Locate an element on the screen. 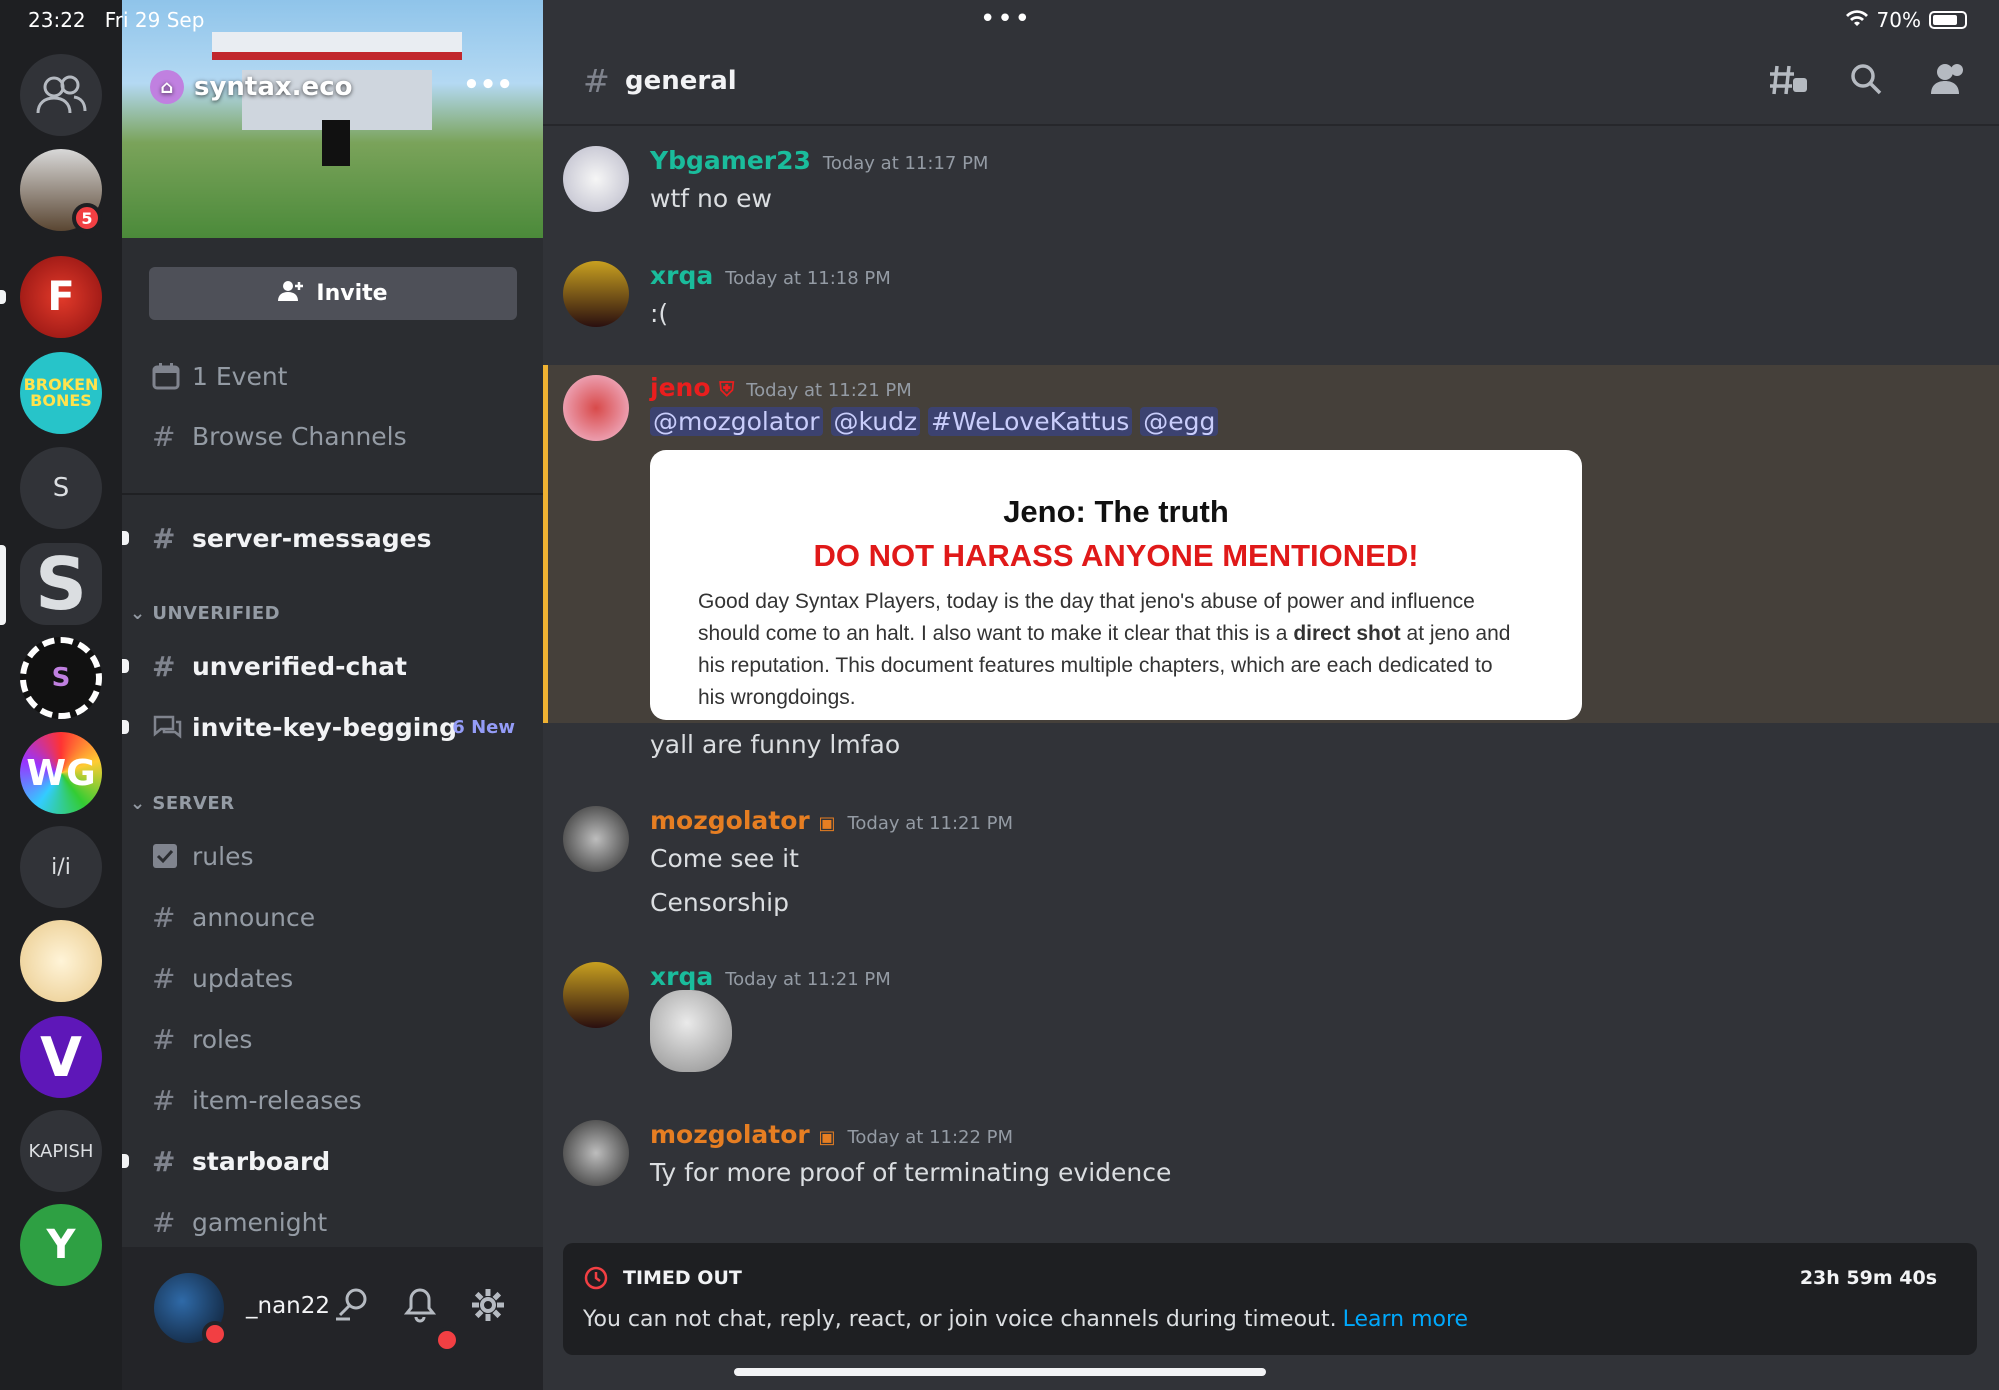  dnd-status-icon is located at coordinates (215, 1334).